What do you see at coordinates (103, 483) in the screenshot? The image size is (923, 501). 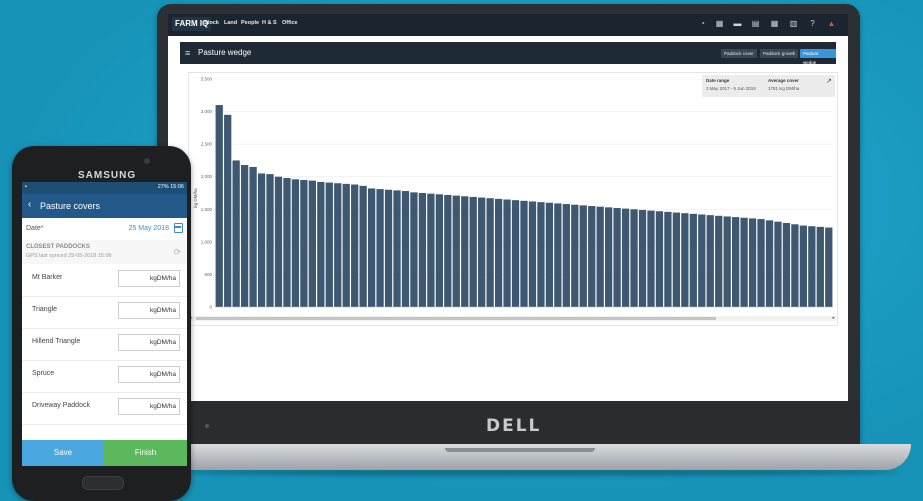 I see `phone-home-button` at bounding box center [103, 483].